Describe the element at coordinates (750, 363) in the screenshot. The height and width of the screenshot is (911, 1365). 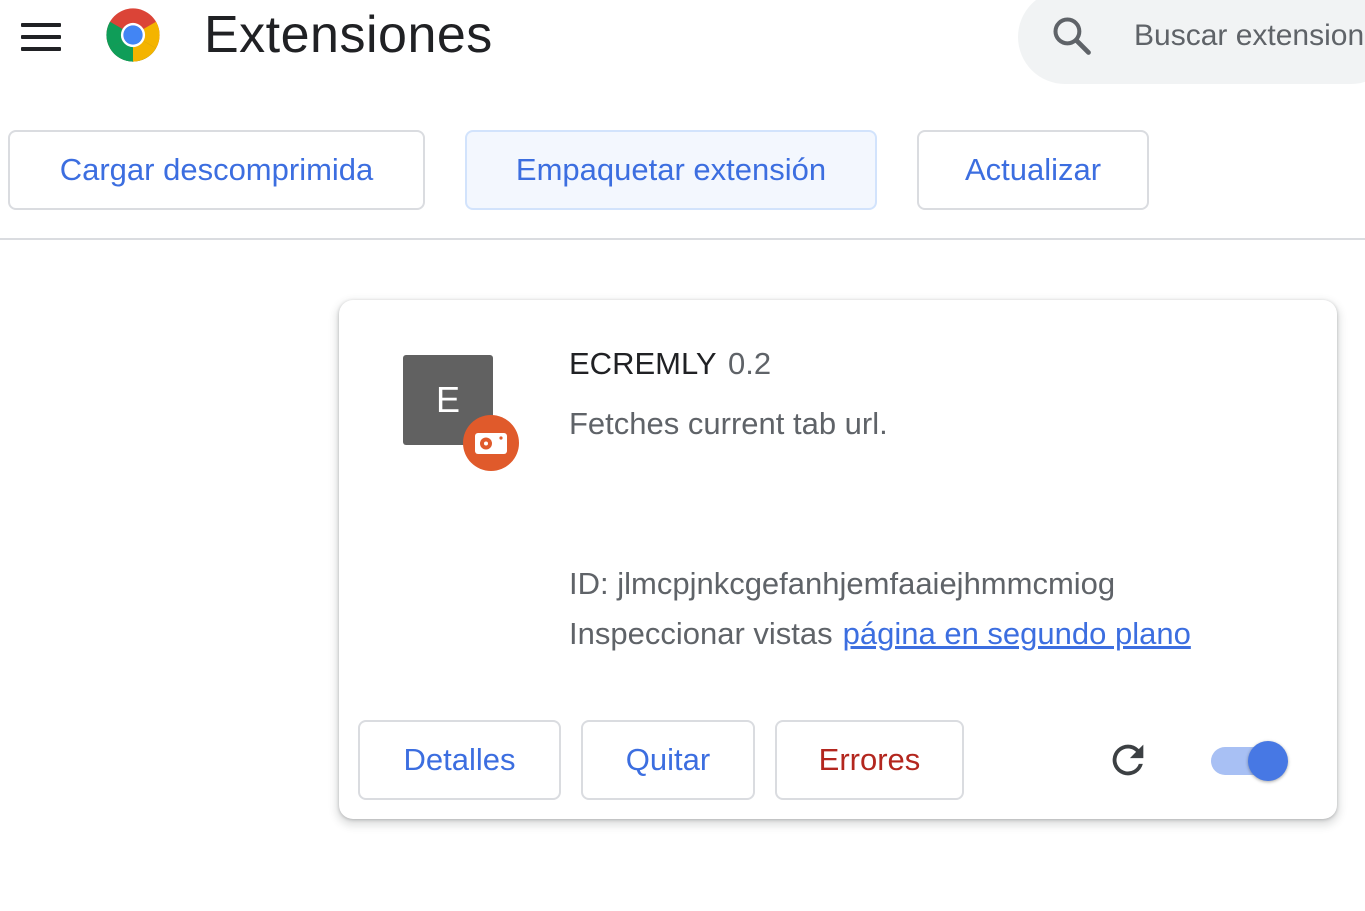
I see `extension-version: 0.2` at that location.